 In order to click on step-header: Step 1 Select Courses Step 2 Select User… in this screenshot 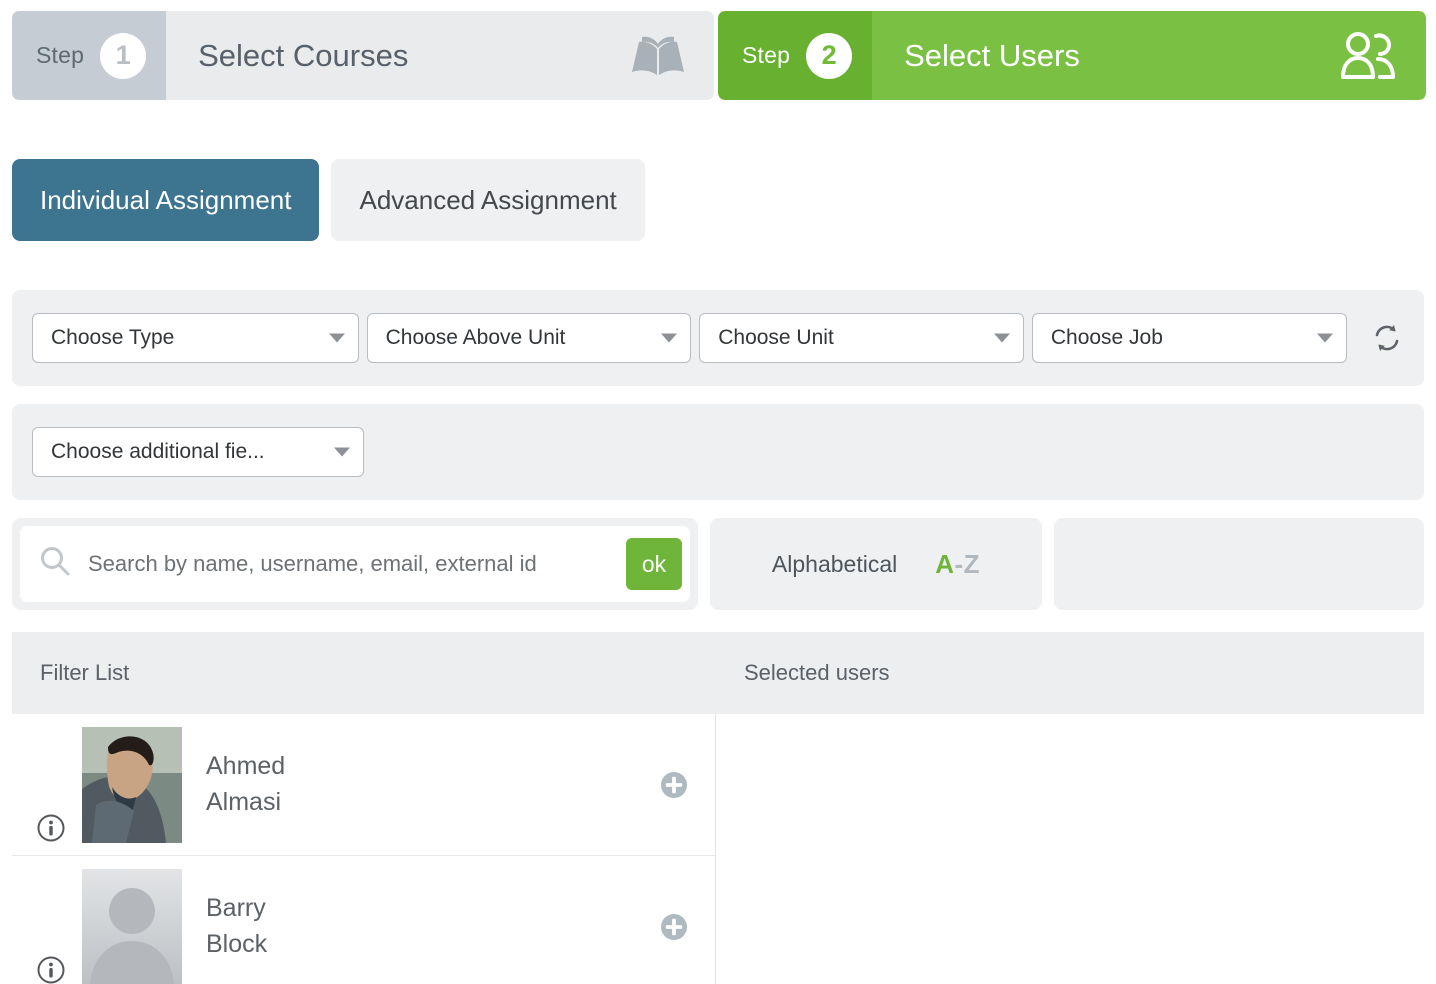, I will do `click(718, 52)`.